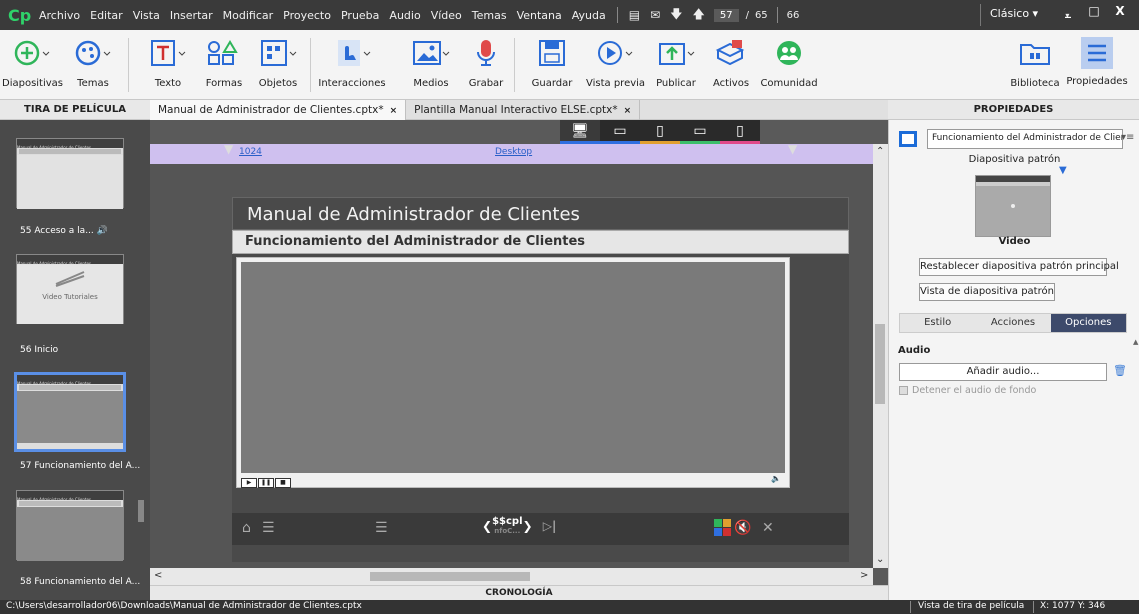 Image resolution: width=1139 pixels, height=614 pixels. I want to click on tab-opciones: Opciones, so click(1088, 323).